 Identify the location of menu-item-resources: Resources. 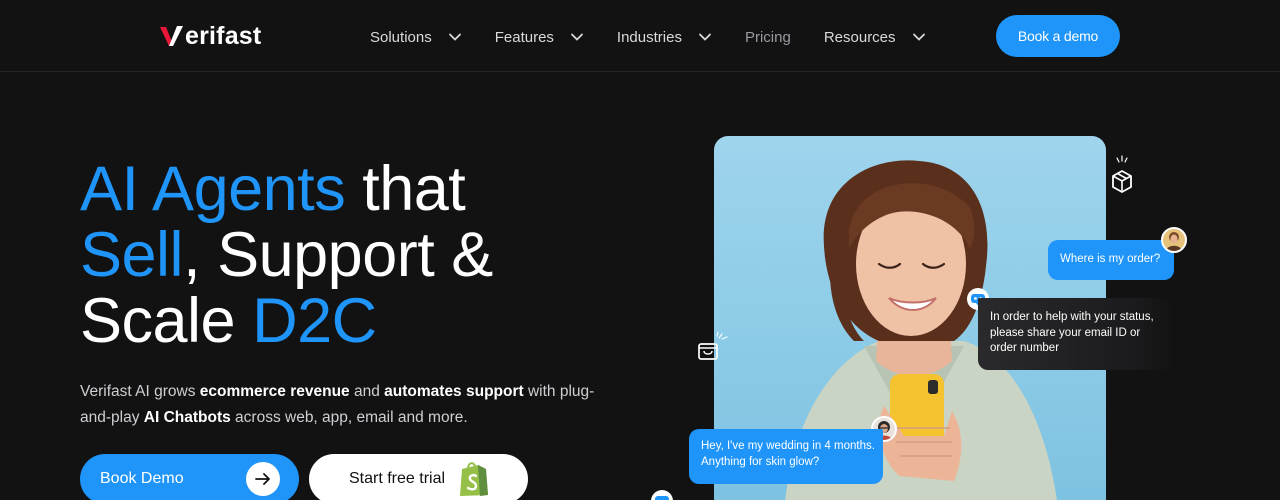
(875, 37).